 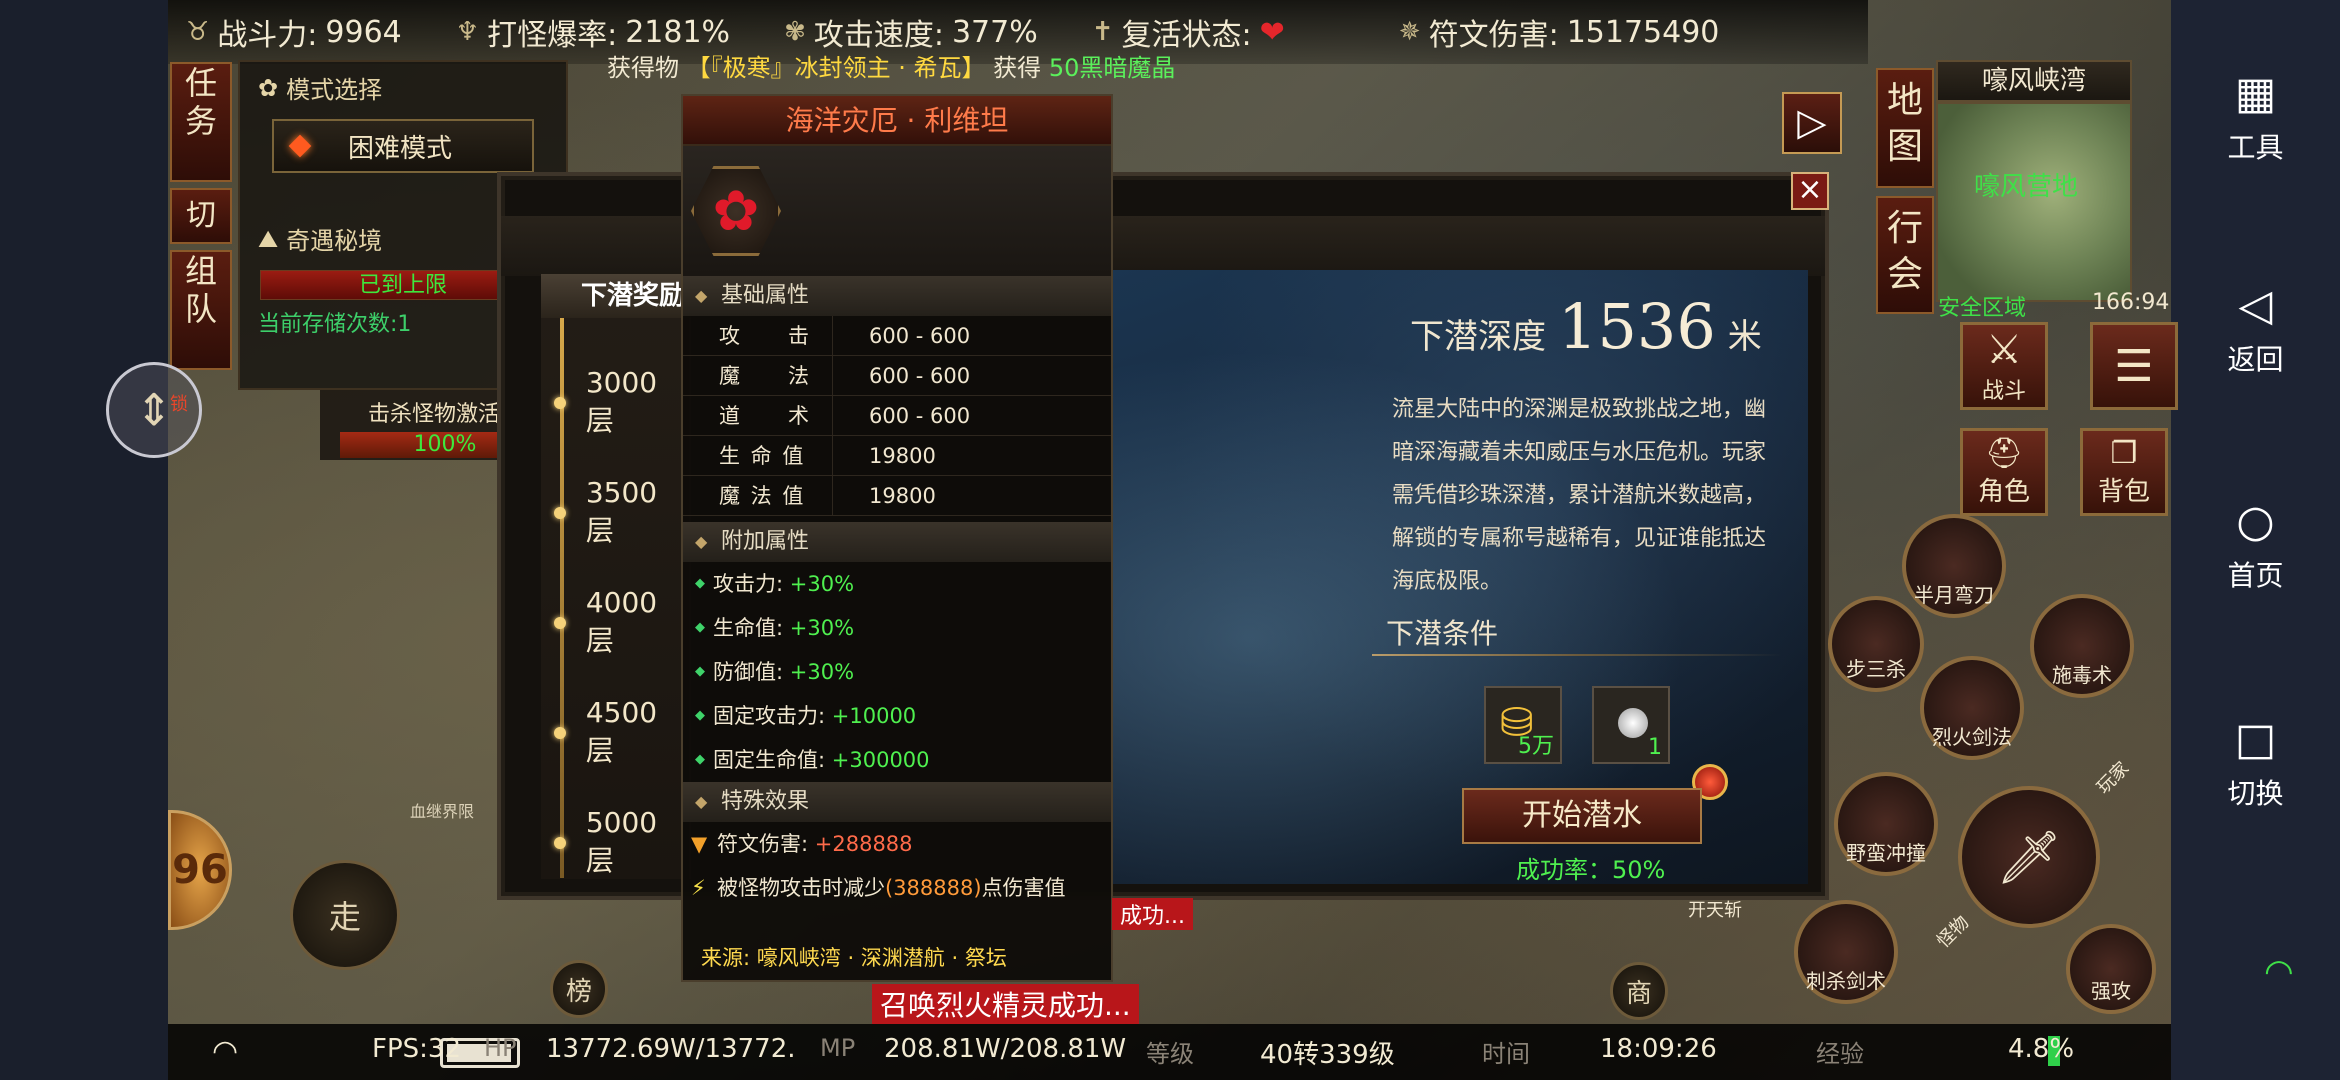 What do you see at coordinates (201, 122) in the screenshot?
I see `tab-task: 任务` at bounding box center [201, 122].